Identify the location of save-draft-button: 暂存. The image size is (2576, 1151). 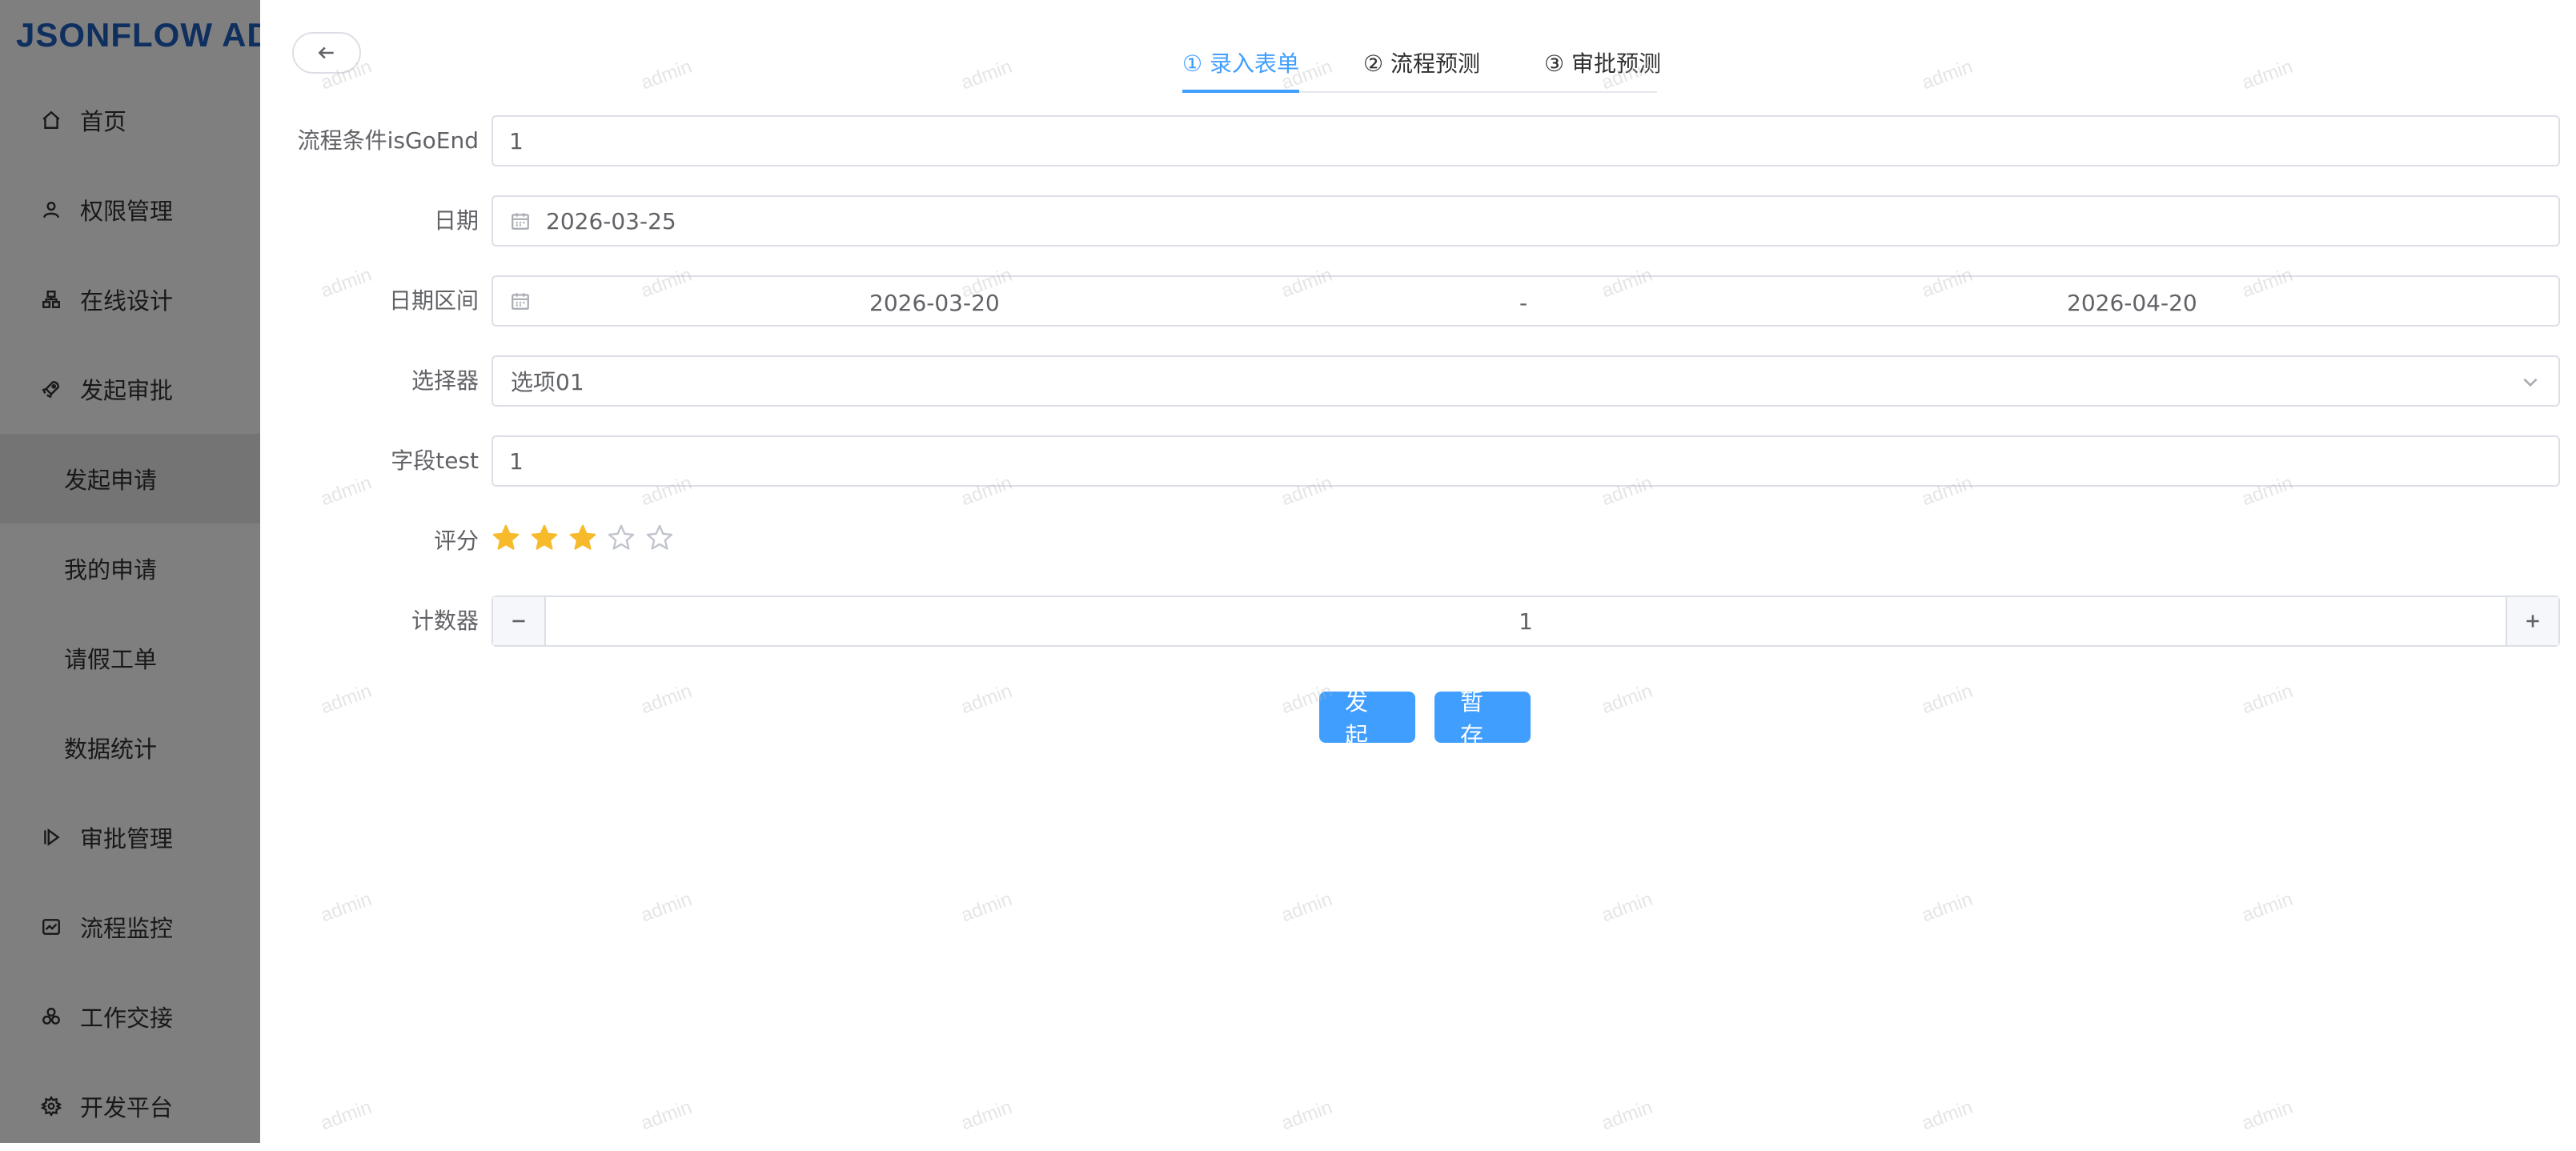
(1483, 718).